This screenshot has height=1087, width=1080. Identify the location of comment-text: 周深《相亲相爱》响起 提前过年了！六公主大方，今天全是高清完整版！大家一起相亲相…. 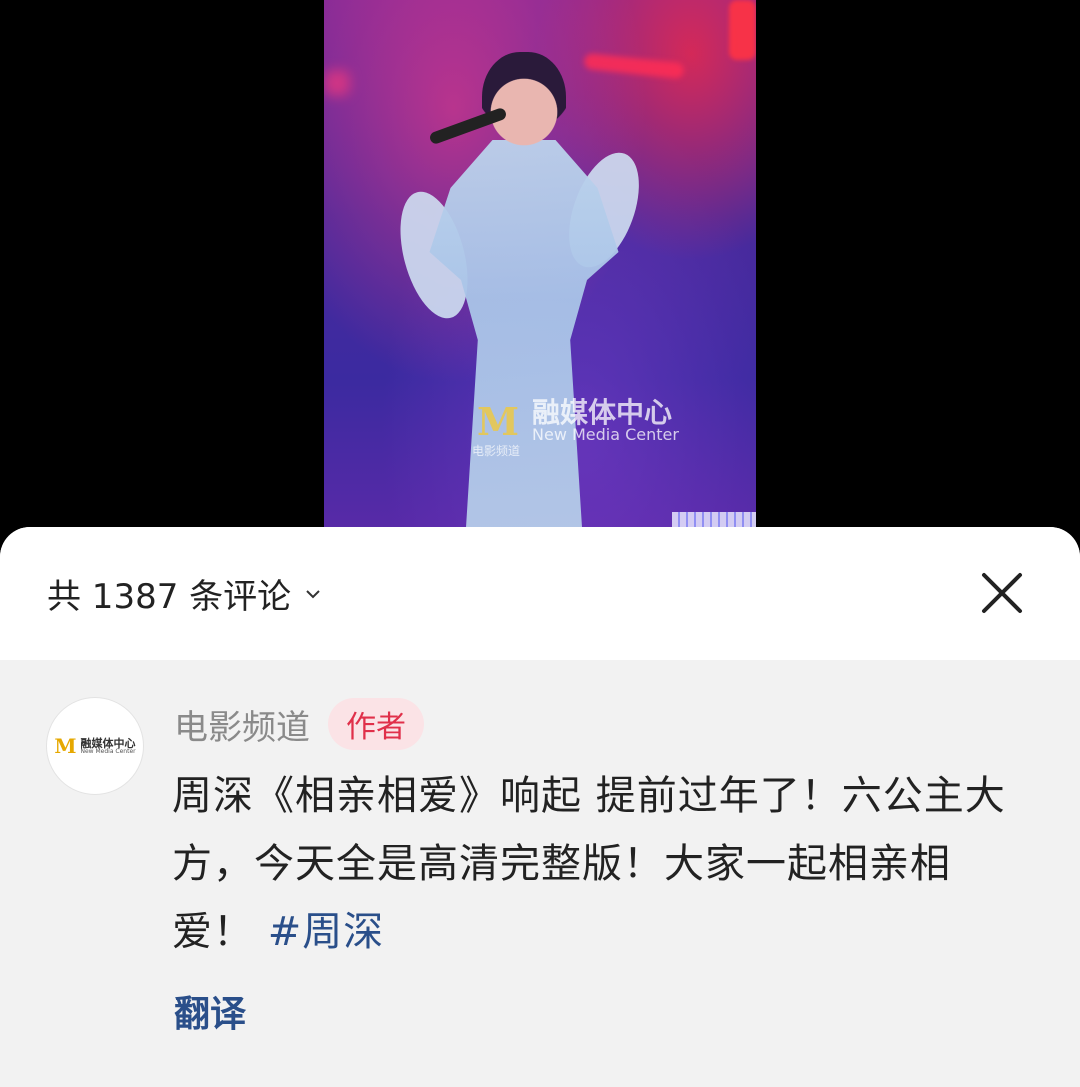
(597, 864).